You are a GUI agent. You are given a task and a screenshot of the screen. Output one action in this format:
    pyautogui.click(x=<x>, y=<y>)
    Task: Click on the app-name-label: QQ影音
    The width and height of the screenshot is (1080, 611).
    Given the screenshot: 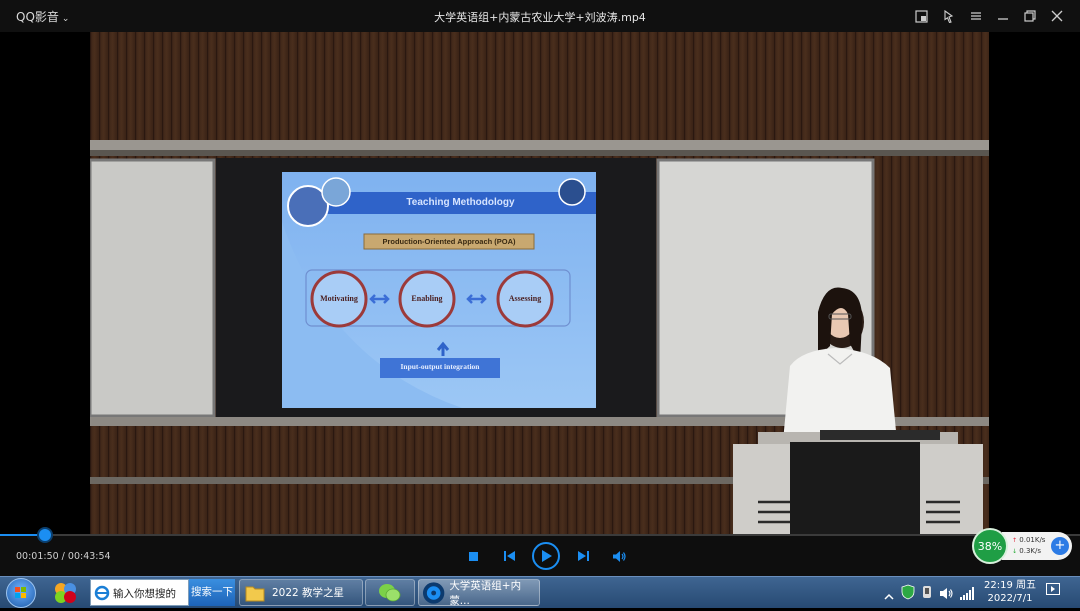 What is the action you would take?
    pyautogui.click(x=37, y=17)
    